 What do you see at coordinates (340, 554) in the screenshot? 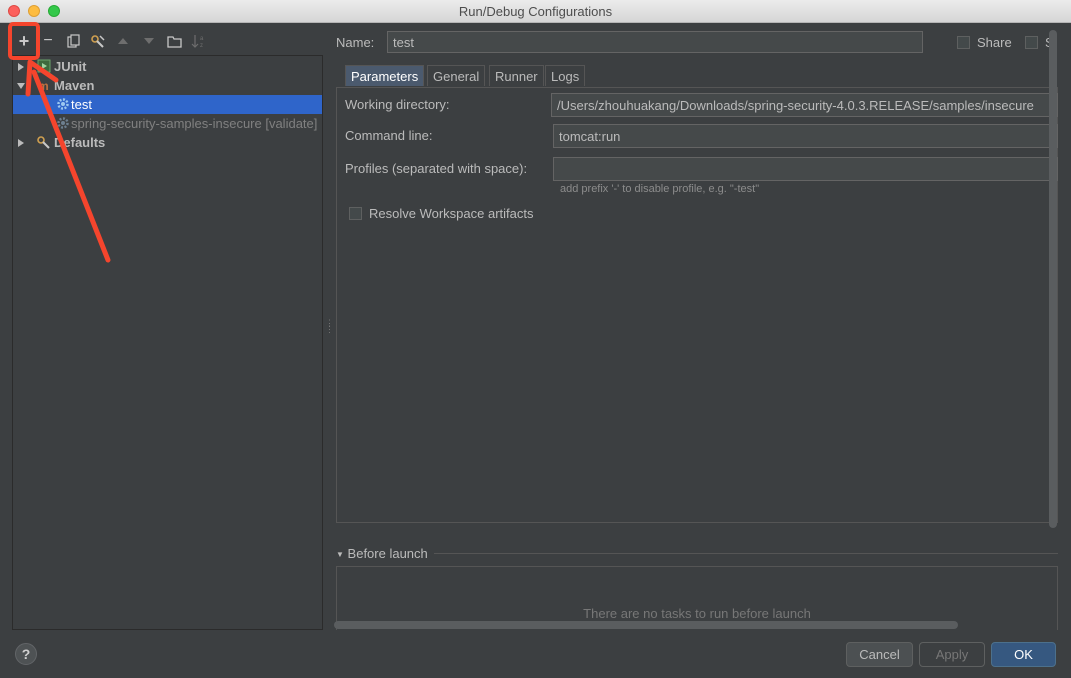
I see `collapse-arrow-icon: ▼` at bounding box center [340, 554].